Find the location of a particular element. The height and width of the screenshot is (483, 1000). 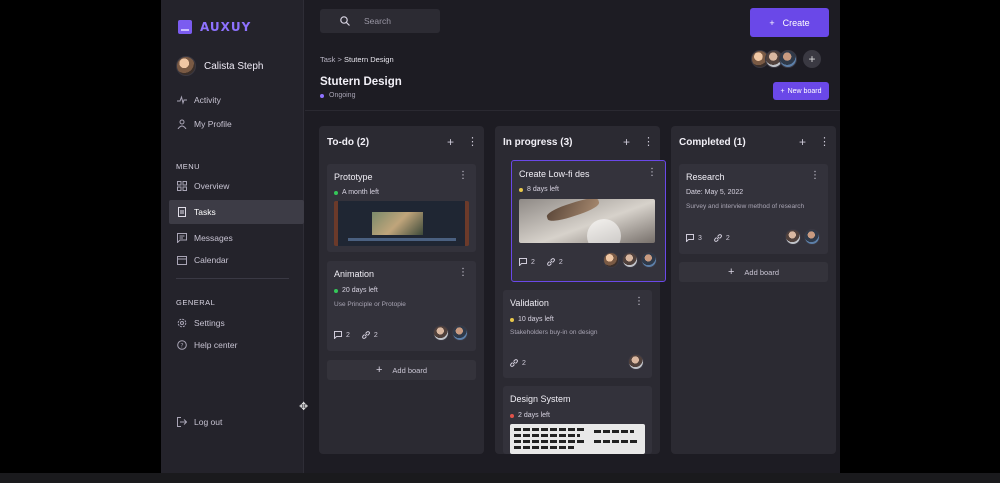

logout-icon is located at coordinates (182, 422).